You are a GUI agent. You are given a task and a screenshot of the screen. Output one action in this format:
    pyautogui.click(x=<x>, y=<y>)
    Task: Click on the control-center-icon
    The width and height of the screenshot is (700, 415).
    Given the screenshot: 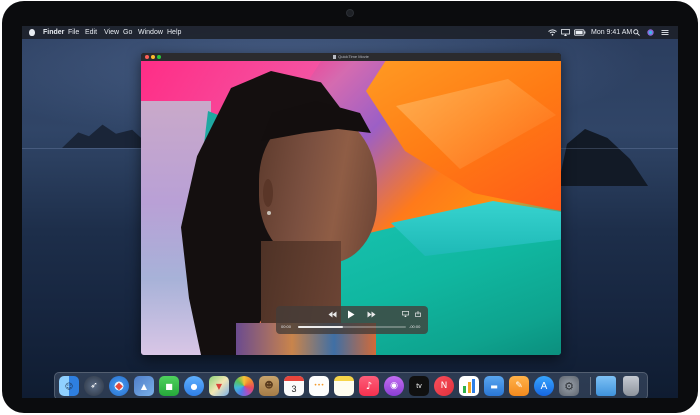 What is the action you would take?
    pyautogui.click(x=665, y=32)
    